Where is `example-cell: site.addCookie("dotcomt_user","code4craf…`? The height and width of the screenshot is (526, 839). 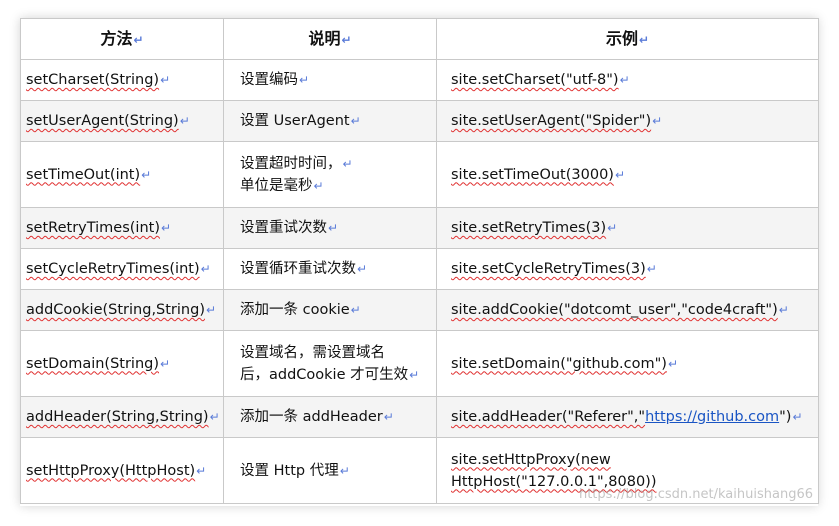
example-cell: site.addCookie("dotcomt_user","code4craf… is located at coordinates (627, 310).